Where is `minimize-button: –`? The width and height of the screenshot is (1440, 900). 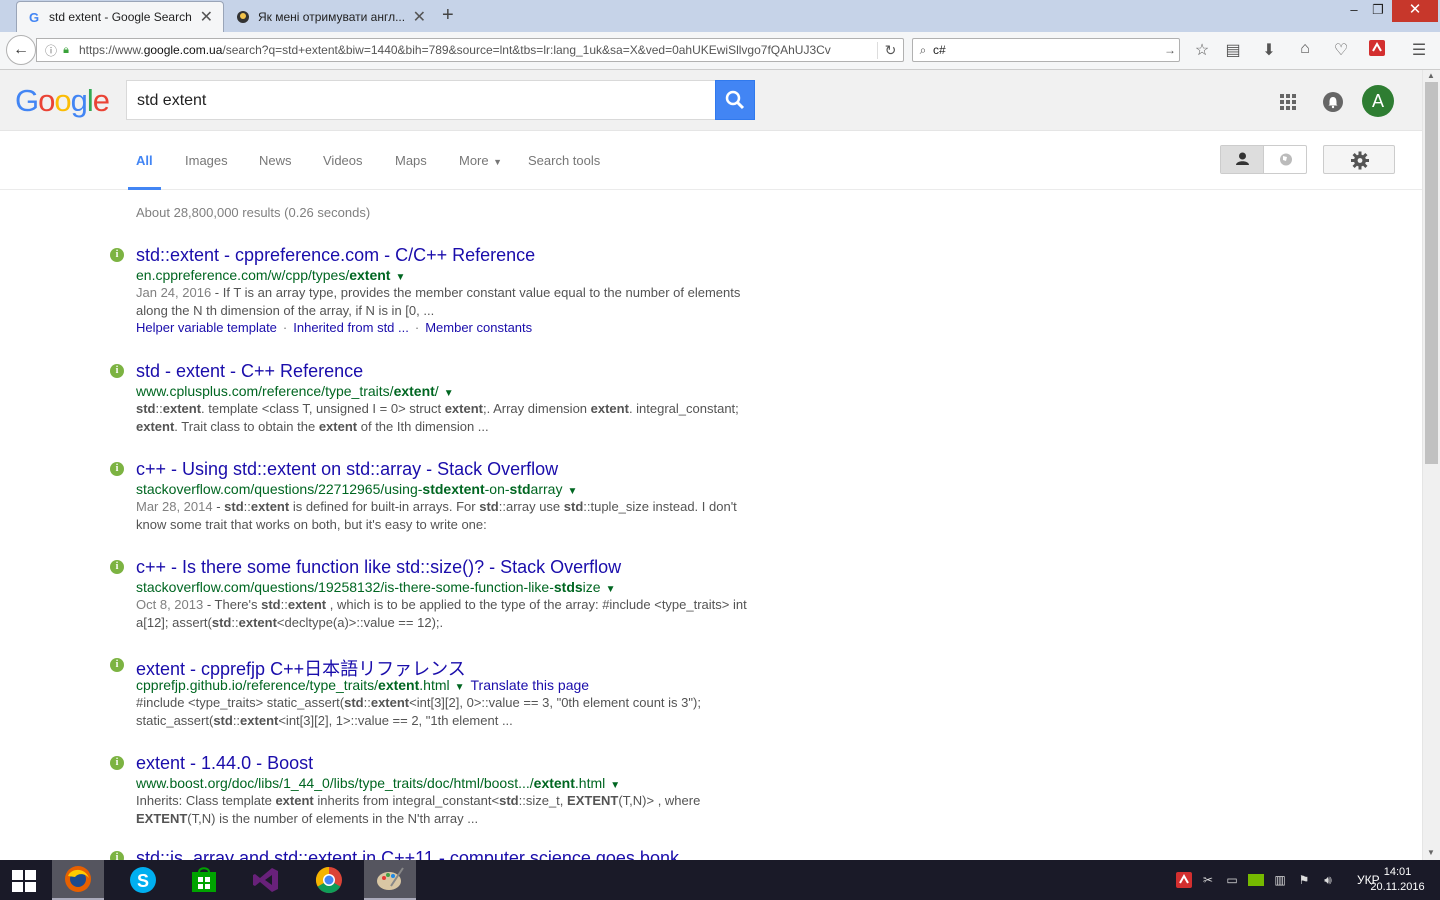
minimize-button: – is located at coordinates (1354, 11).